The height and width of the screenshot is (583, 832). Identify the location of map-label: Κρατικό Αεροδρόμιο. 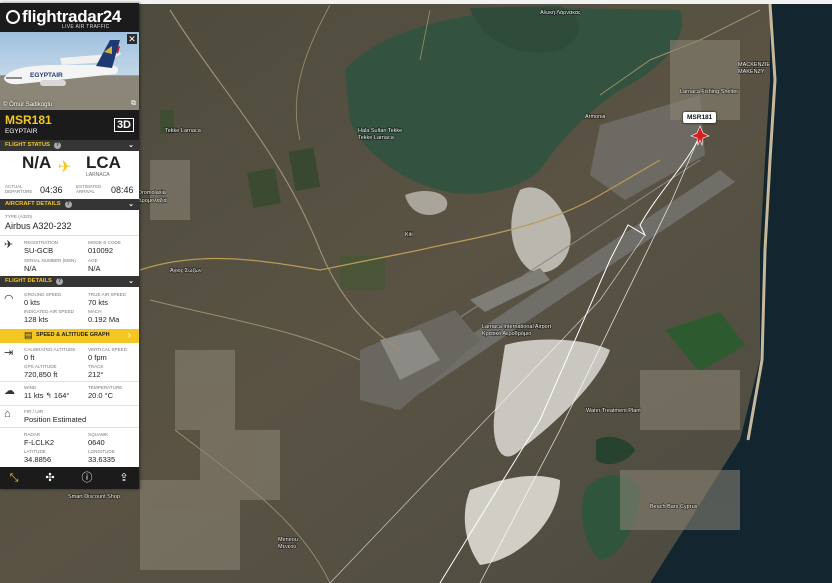
(506, 333).